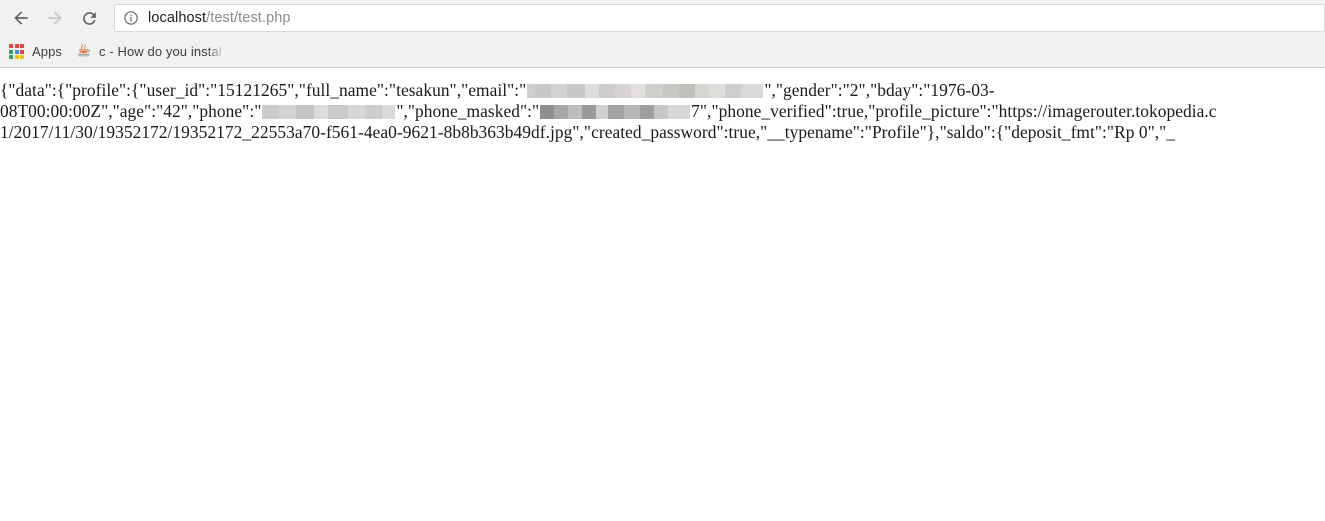  I want to click on url-text: localhost/test/test.php, so click(219, 18).